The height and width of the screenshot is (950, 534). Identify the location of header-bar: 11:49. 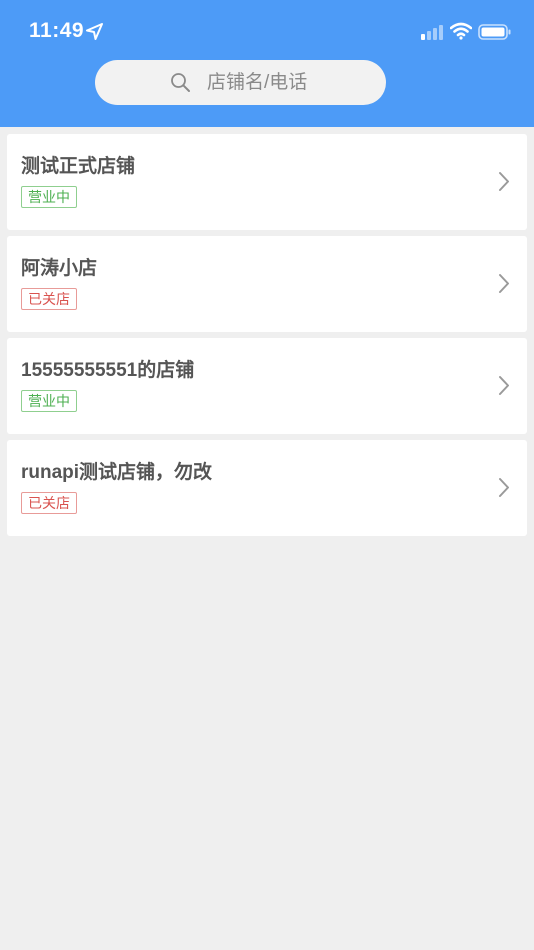
(267, 63).